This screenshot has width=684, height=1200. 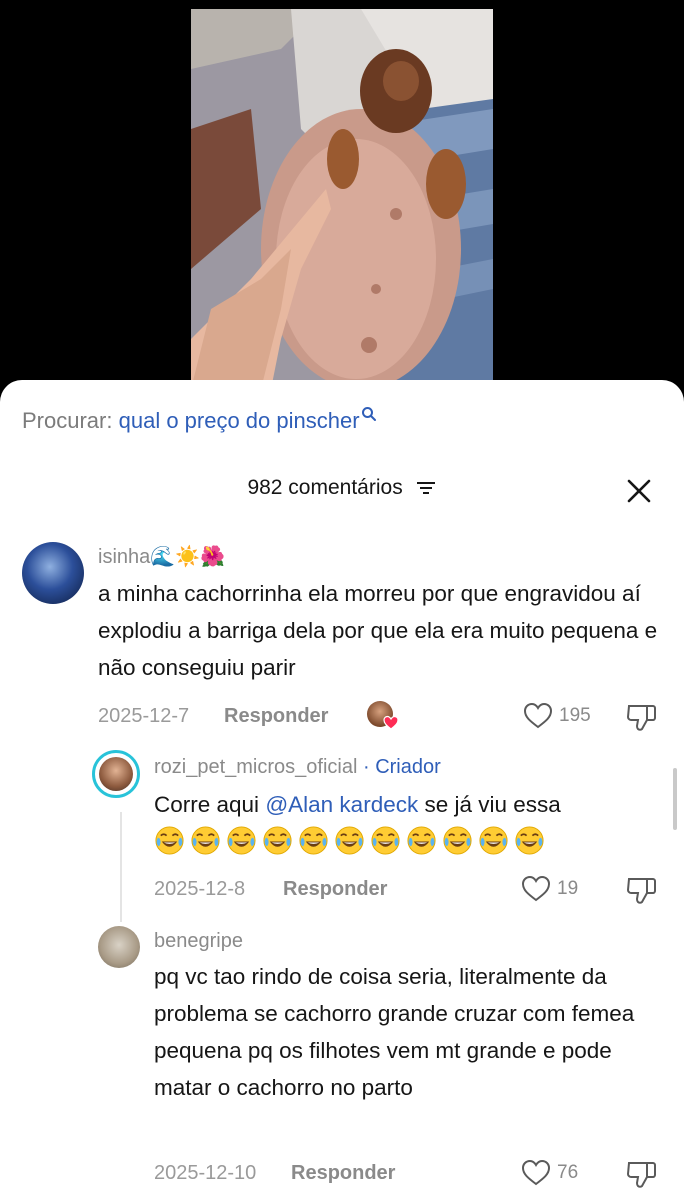 I want to click on search-label: Procurar:, so click(x=67, y=420).